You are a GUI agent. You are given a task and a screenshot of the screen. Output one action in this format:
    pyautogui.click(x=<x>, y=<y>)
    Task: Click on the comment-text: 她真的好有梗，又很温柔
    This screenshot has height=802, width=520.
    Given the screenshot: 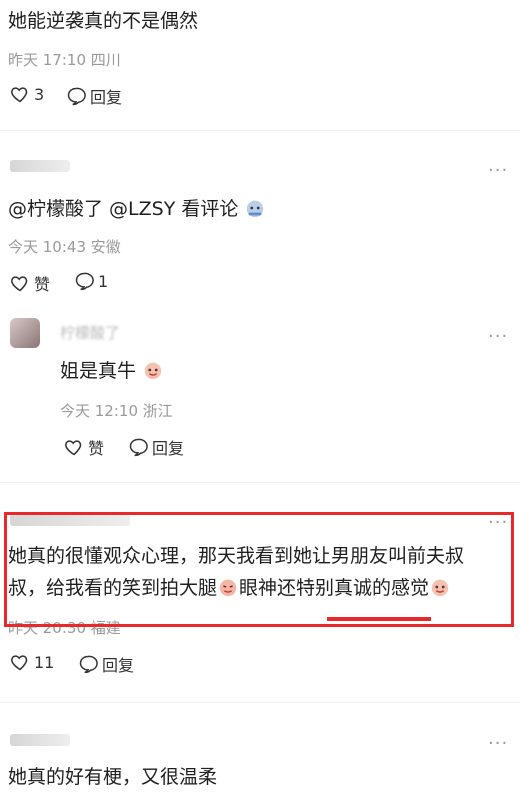 What is the action you would take?
    pyautogui.click(x=113, y=777)
    